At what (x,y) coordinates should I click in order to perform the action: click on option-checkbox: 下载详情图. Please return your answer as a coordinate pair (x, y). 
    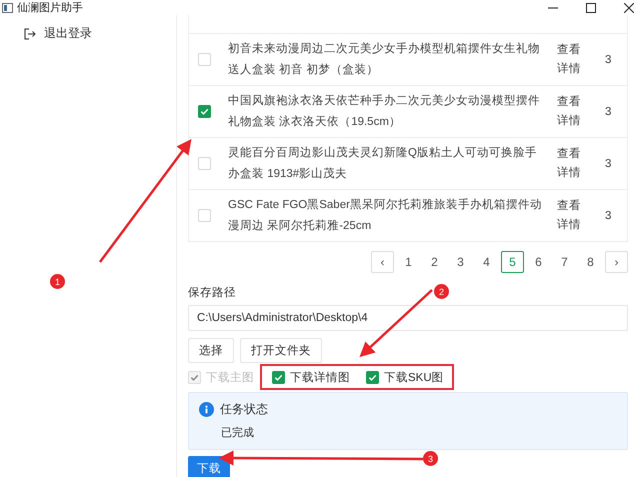
    Looking at the image, I should click on (311, 377).